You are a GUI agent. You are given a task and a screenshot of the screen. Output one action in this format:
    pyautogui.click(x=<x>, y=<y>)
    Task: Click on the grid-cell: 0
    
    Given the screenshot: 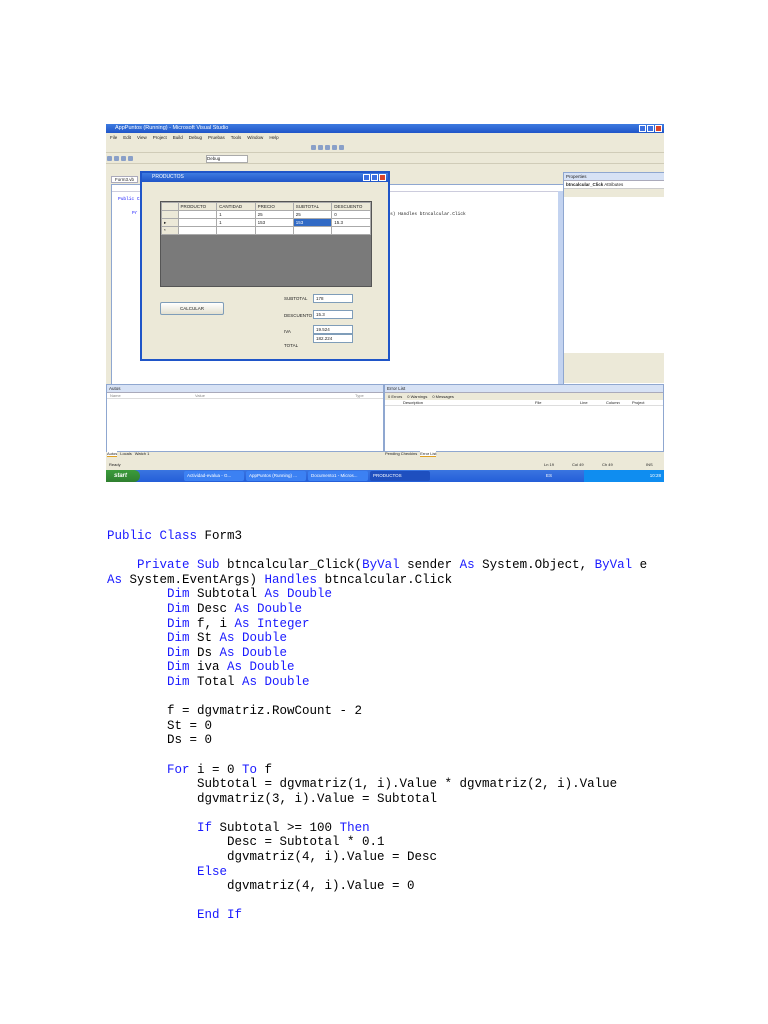 What is the action you would take?
    pyautogui.click(x=351, y=214)
    